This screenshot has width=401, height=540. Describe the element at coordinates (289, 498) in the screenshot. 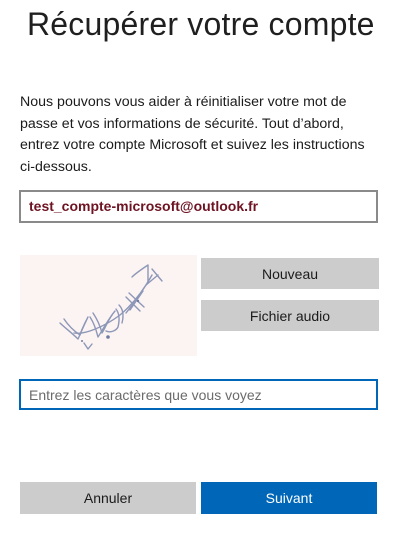

I see `next-button: Suivant` at that location.